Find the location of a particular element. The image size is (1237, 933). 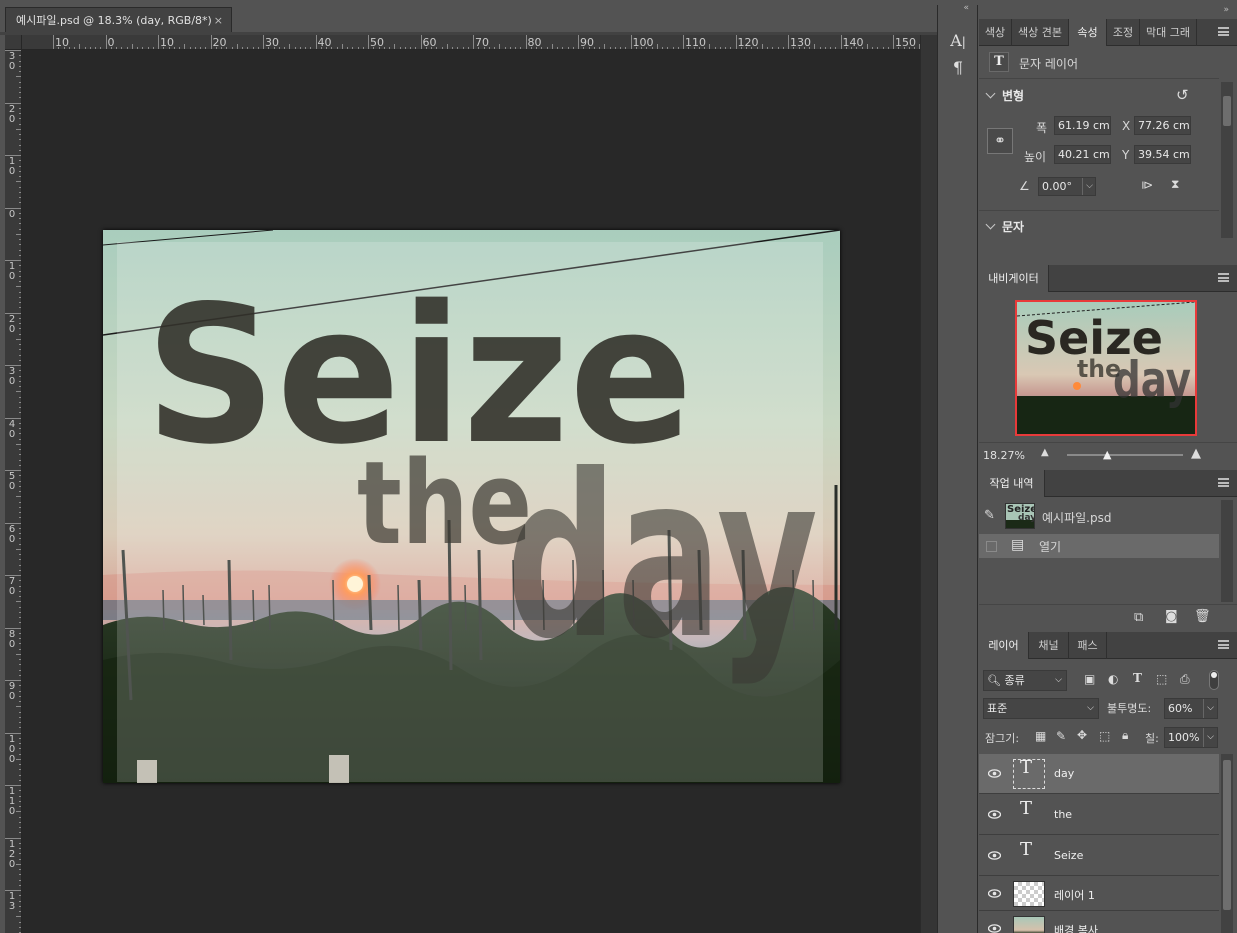

filter-toggle-knob is located at coordinates (1214, 675).